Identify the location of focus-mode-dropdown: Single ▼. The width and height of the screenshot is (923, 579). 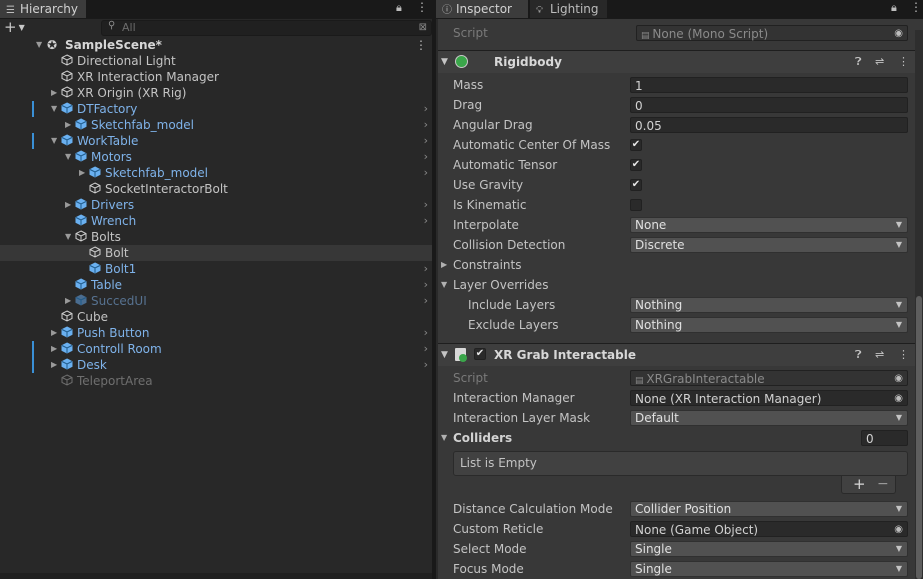
(769, 569).